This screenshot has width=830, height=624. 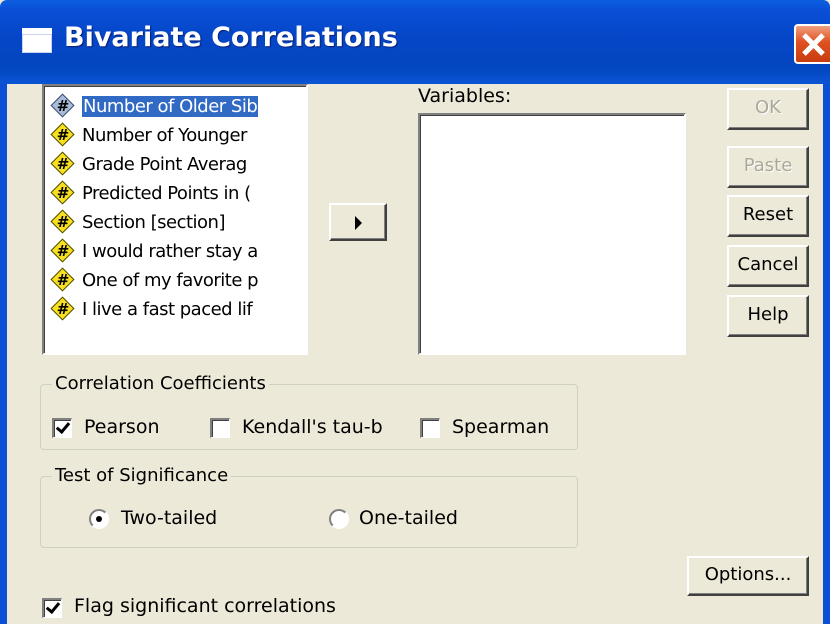 I want to click on variables-list, so click(x=552, y=234).